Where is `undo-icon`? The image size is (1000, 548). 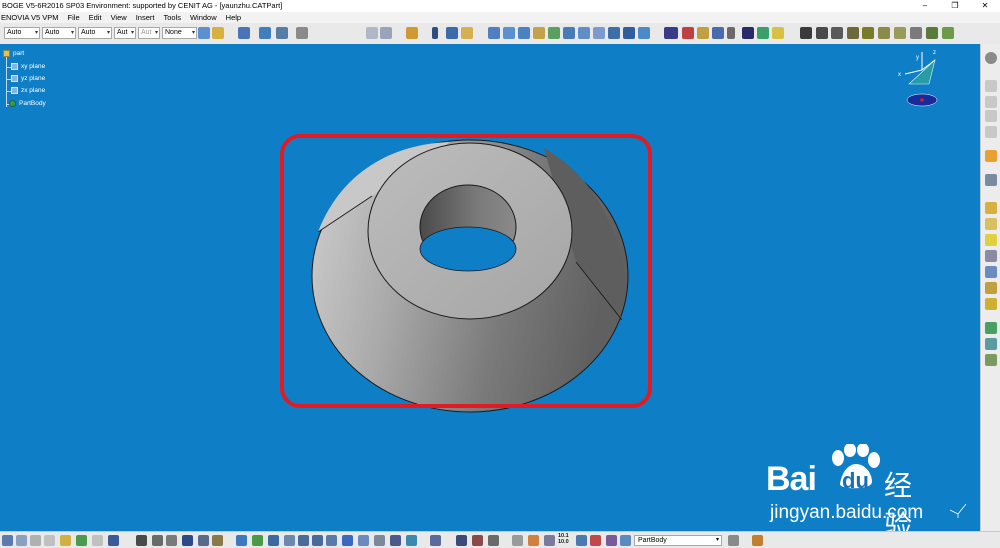
undo-icon is located at coordinates (509, 33).